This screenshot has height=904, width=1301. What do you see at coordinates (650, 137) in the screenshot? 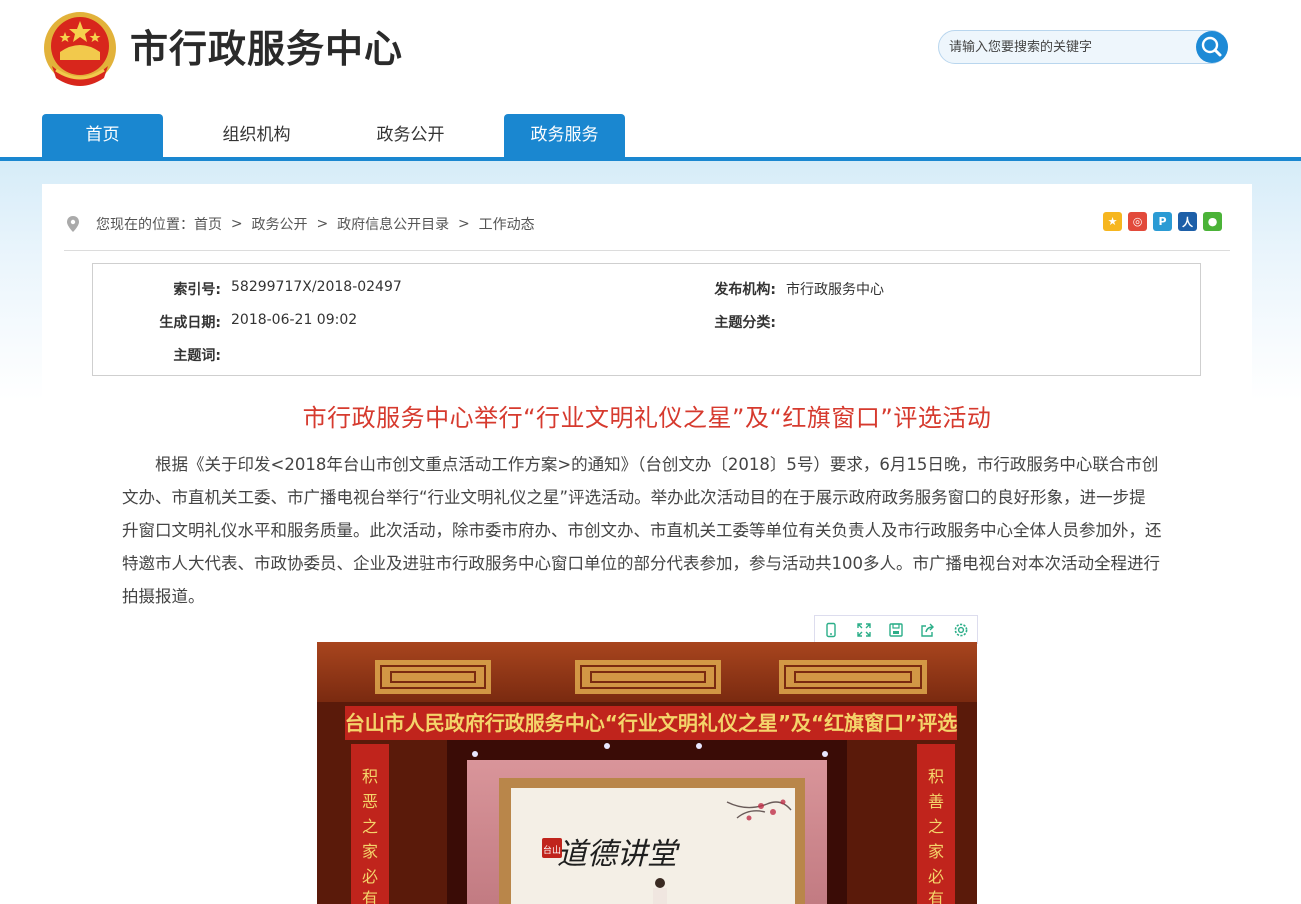
I see `main-nav: 首页 组织机构 政务公开 政务服务` at bounding box center [650, 137].